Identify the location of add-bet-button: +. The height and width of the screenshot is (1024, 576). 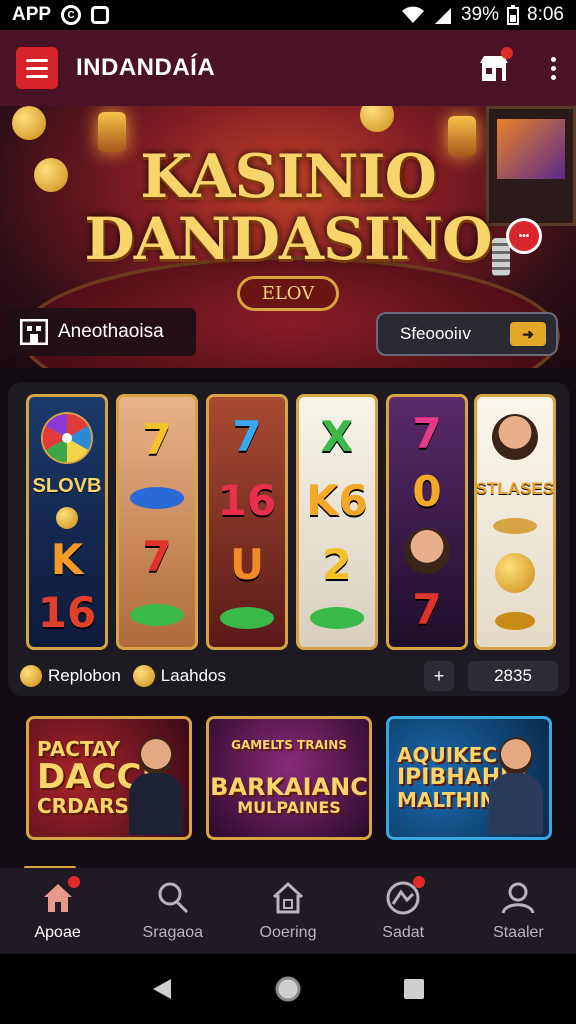
(439, 676).